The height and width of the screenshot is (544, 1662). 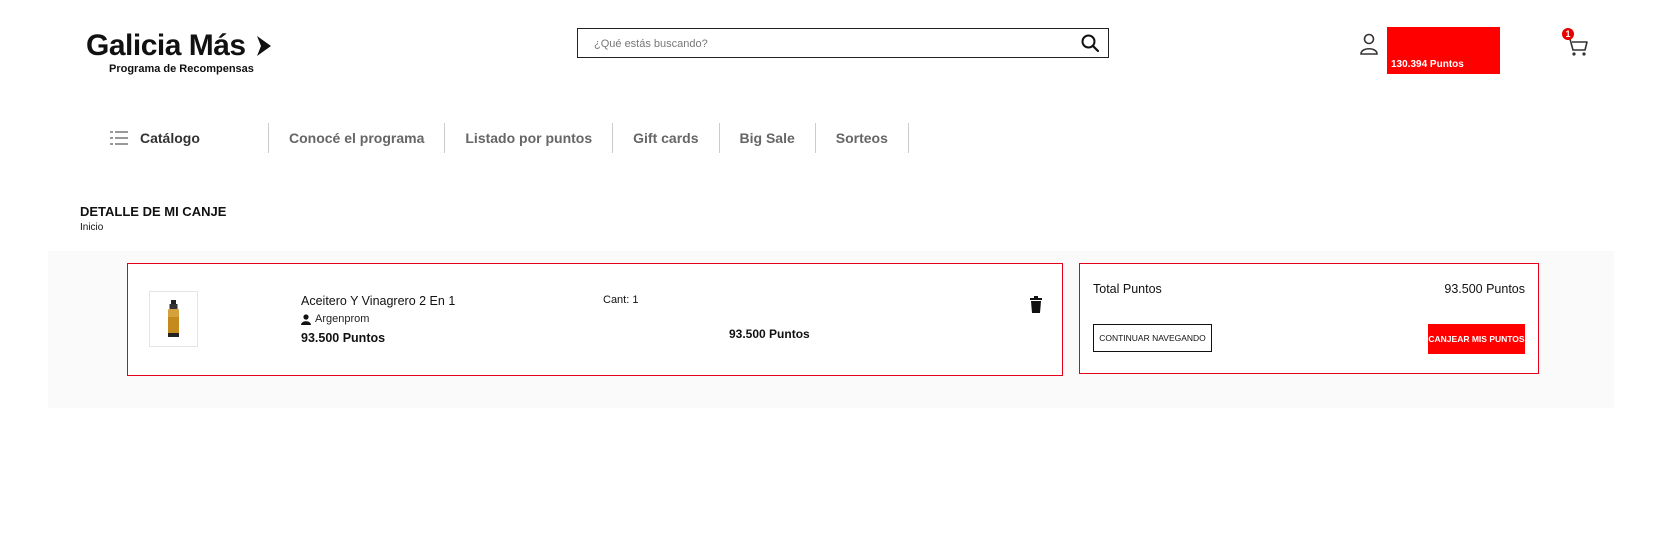 What do you see at coordinates (1438, 44) in the screenshot?
I see `redacted-user-name` at bounding box center [1438, 44].